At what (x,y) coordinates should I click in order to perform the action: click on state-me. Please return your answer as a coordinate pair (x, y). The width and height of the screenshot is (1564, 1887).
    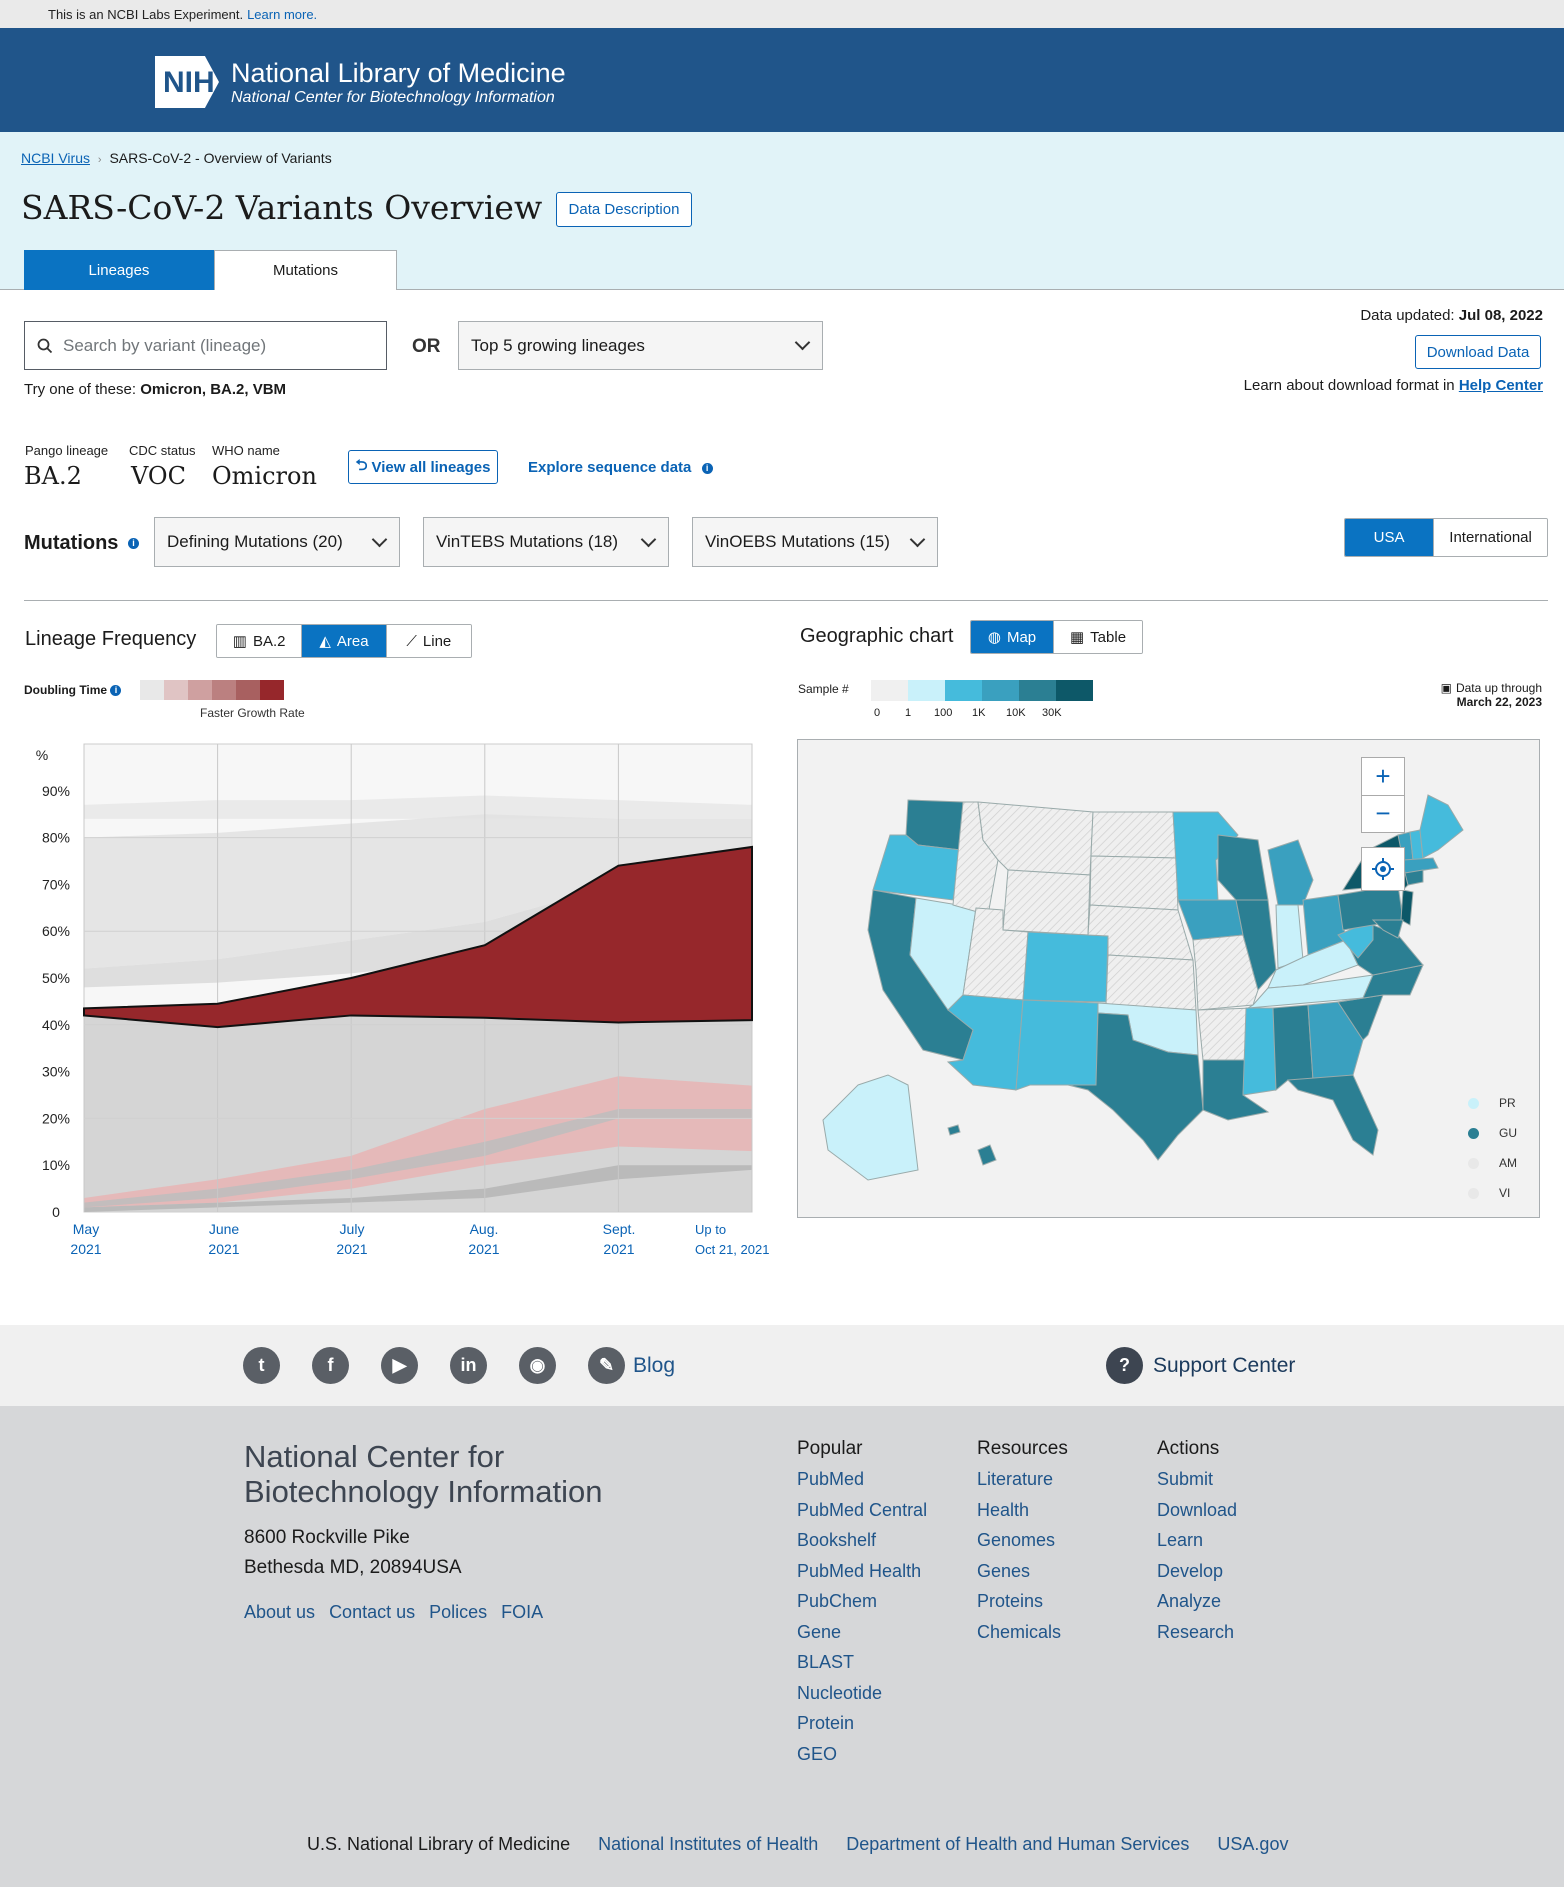
    Looking at the image, I should click on (1441, 826).